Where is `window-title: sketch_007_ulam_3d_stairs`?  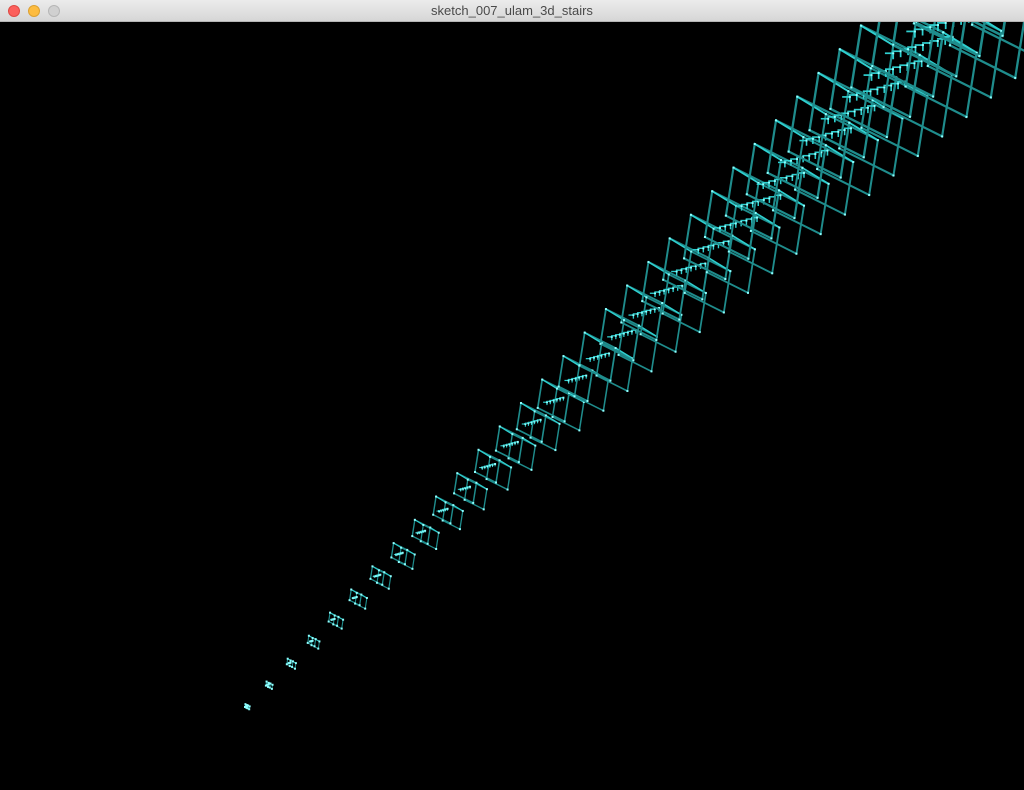
window-title: sketch_007_ulam_3d_stairs is located at coordinates (512, 10).